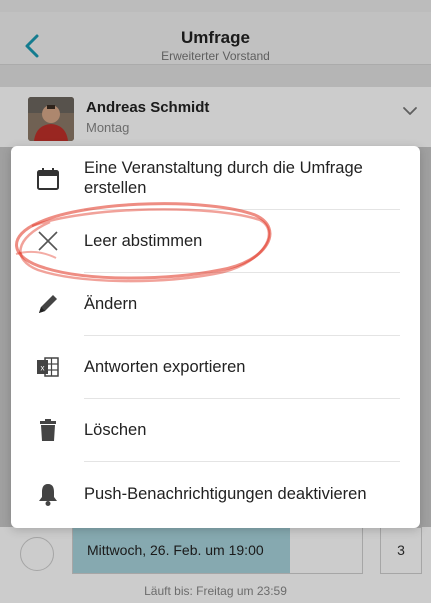 Image resolution: width=431 pixels, height=603 pixels. I want to click on menu-item-export: x Antworten exportieren, so click(215, 367).